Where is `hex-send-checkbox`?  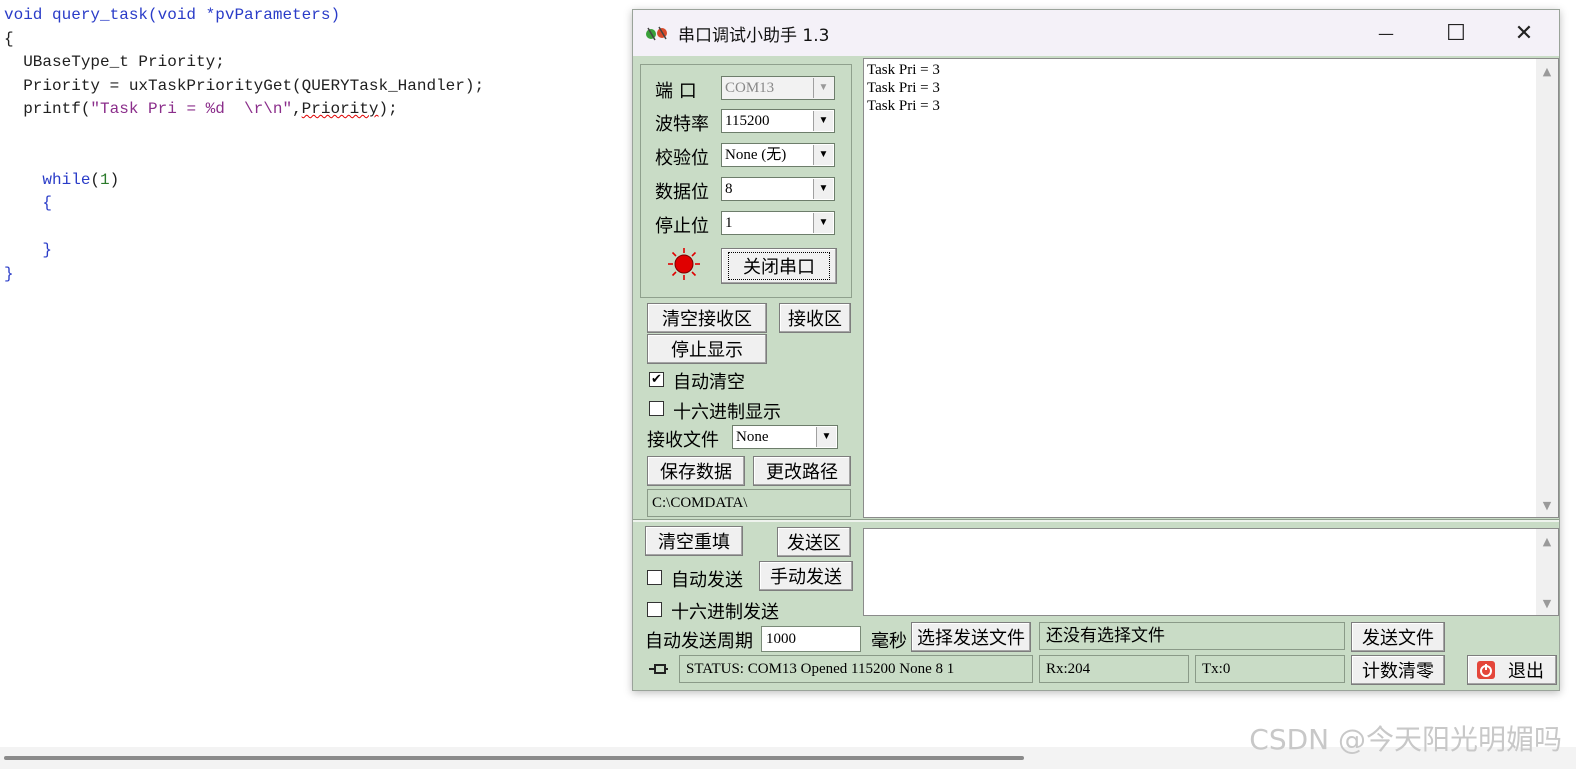
hex-send-checkbox is located at coordinates (654, 609).